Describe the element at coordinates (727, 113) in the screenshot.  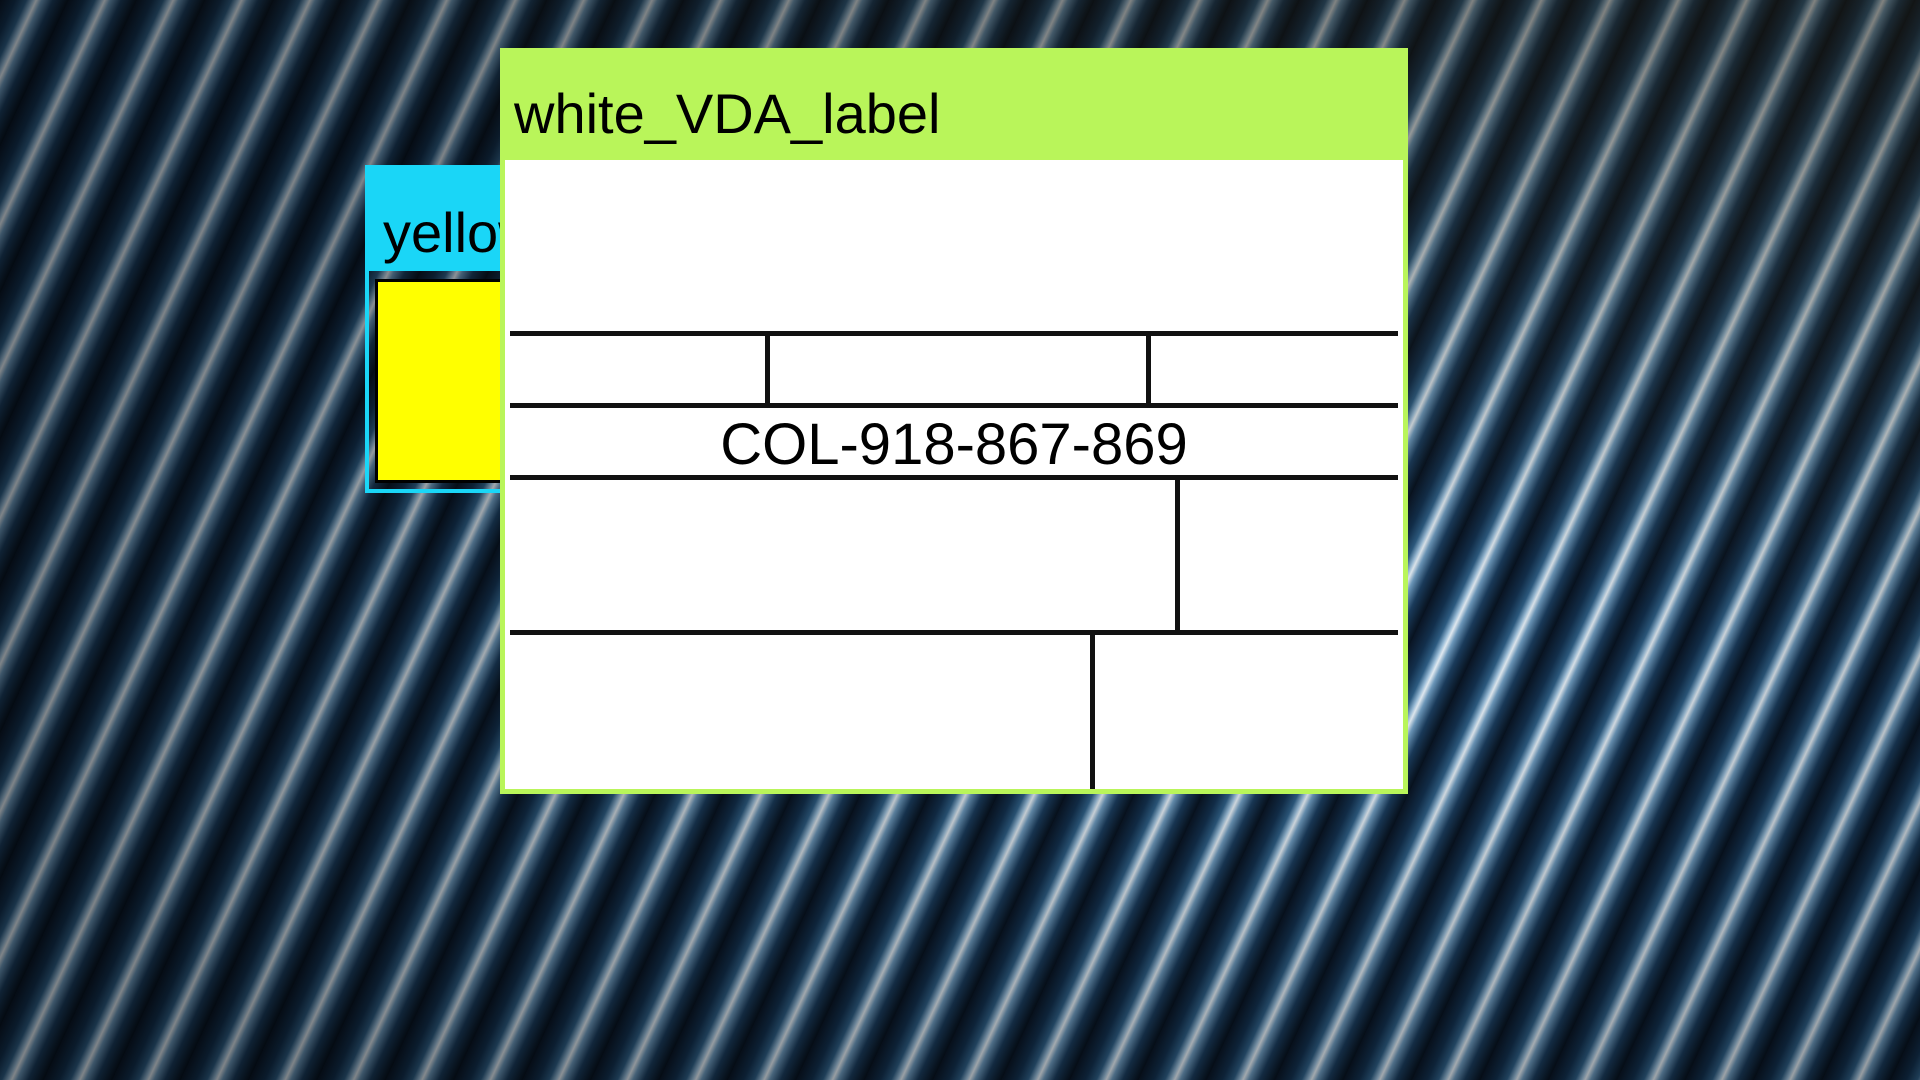
I see `white-box-title: white_VDA_label` at that location.